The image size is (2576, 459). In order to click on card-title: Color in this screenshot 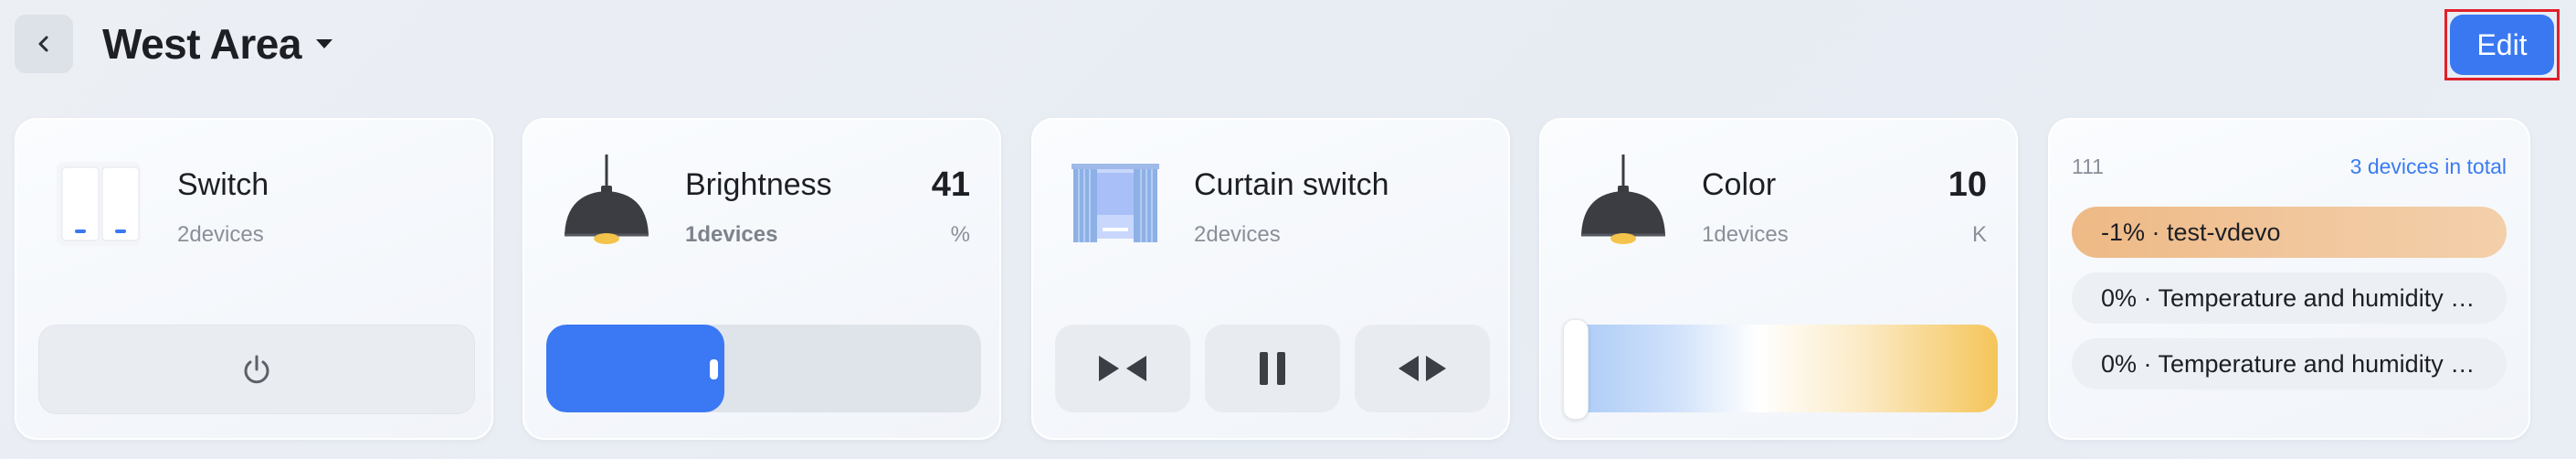, I will do `click(1739, 184)`.